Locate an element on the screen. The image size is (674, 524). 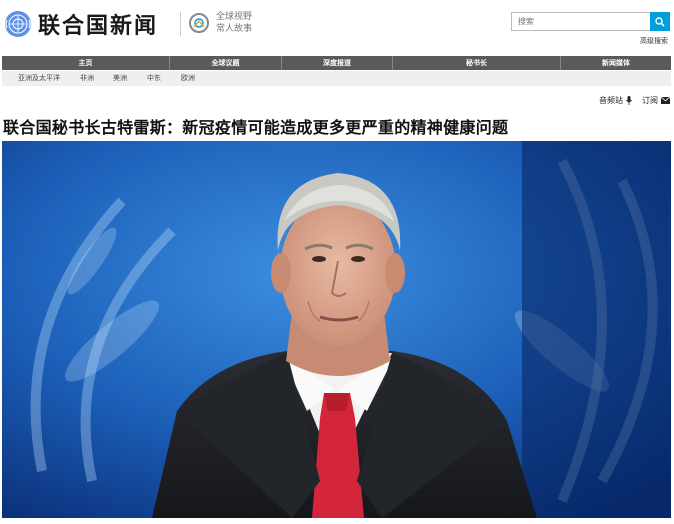
tagline-line-1: 全球视野 is located at coordinates (234, 17).